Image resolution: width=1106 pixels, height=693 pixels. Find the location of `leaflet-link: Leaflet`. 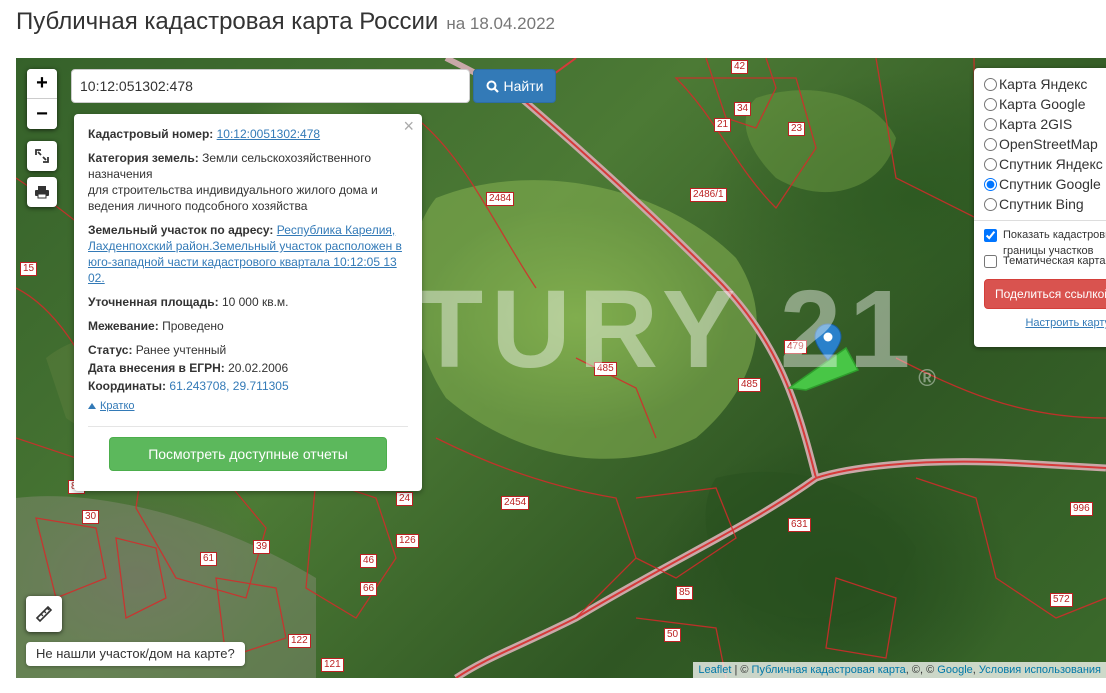

leaflet-link: Leaflet is located at coordinates (714, 670).